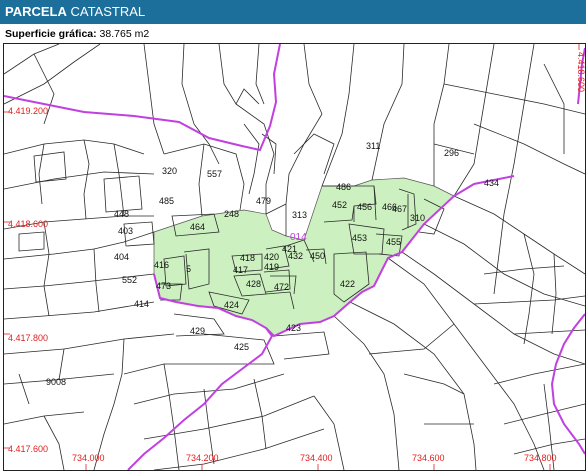 The width and height of the screenshot is (586, 471). I want to click on sector-label: 014, so click(298, 237).